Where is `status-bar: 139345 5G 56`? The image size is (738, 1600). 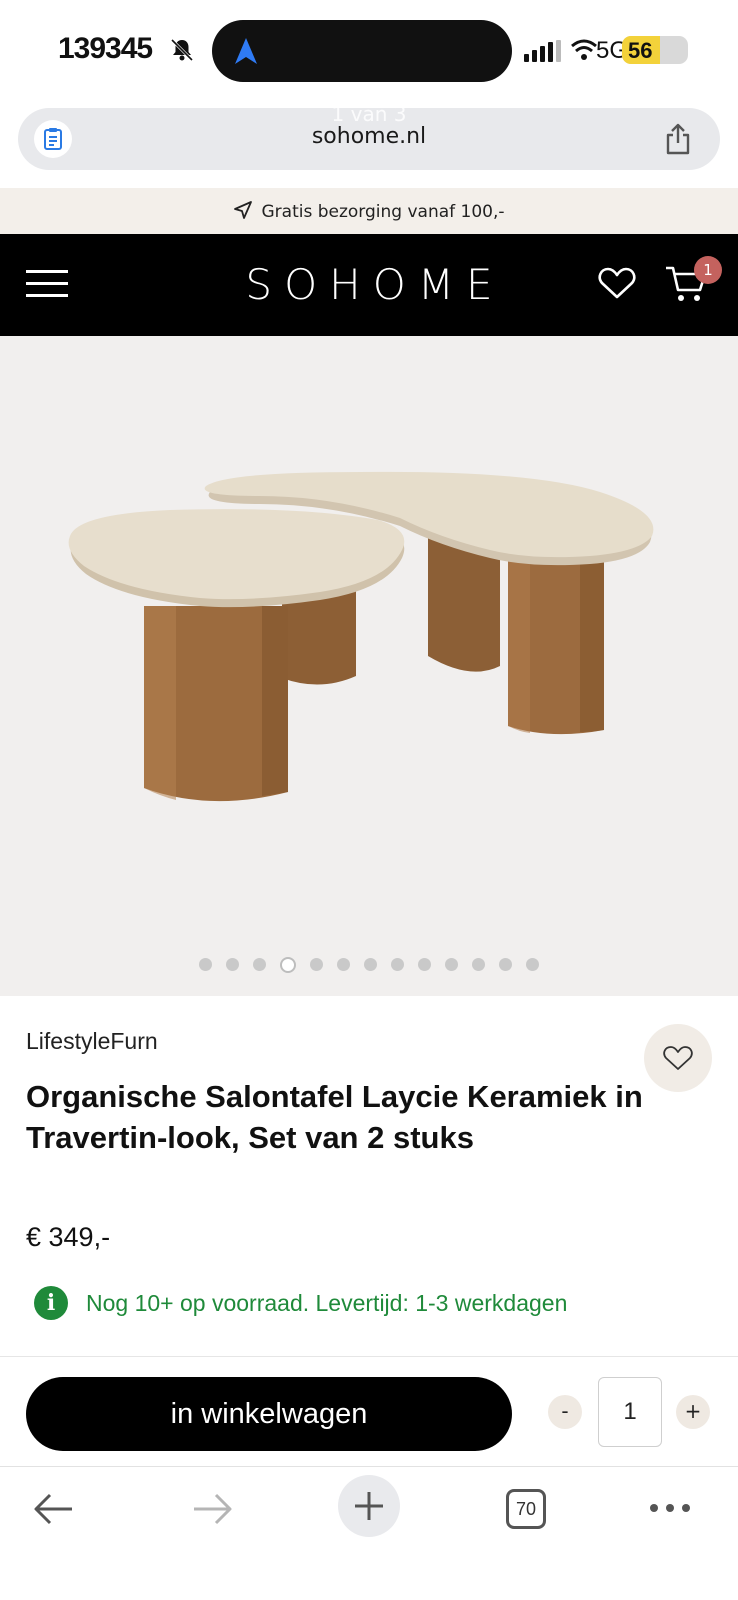 status-bar: 139345 5G 56 is located at coordinates (369, 50).